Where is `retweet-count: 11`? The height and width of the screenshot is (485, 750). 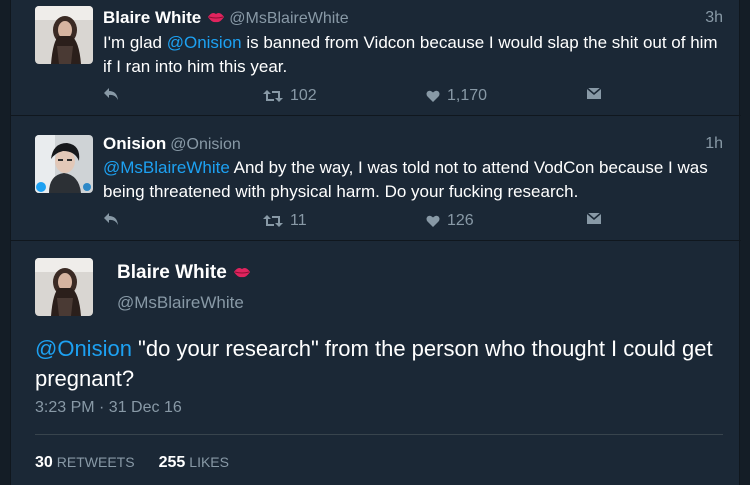
retweet-count: 11 is located at coordinates (298, 220).